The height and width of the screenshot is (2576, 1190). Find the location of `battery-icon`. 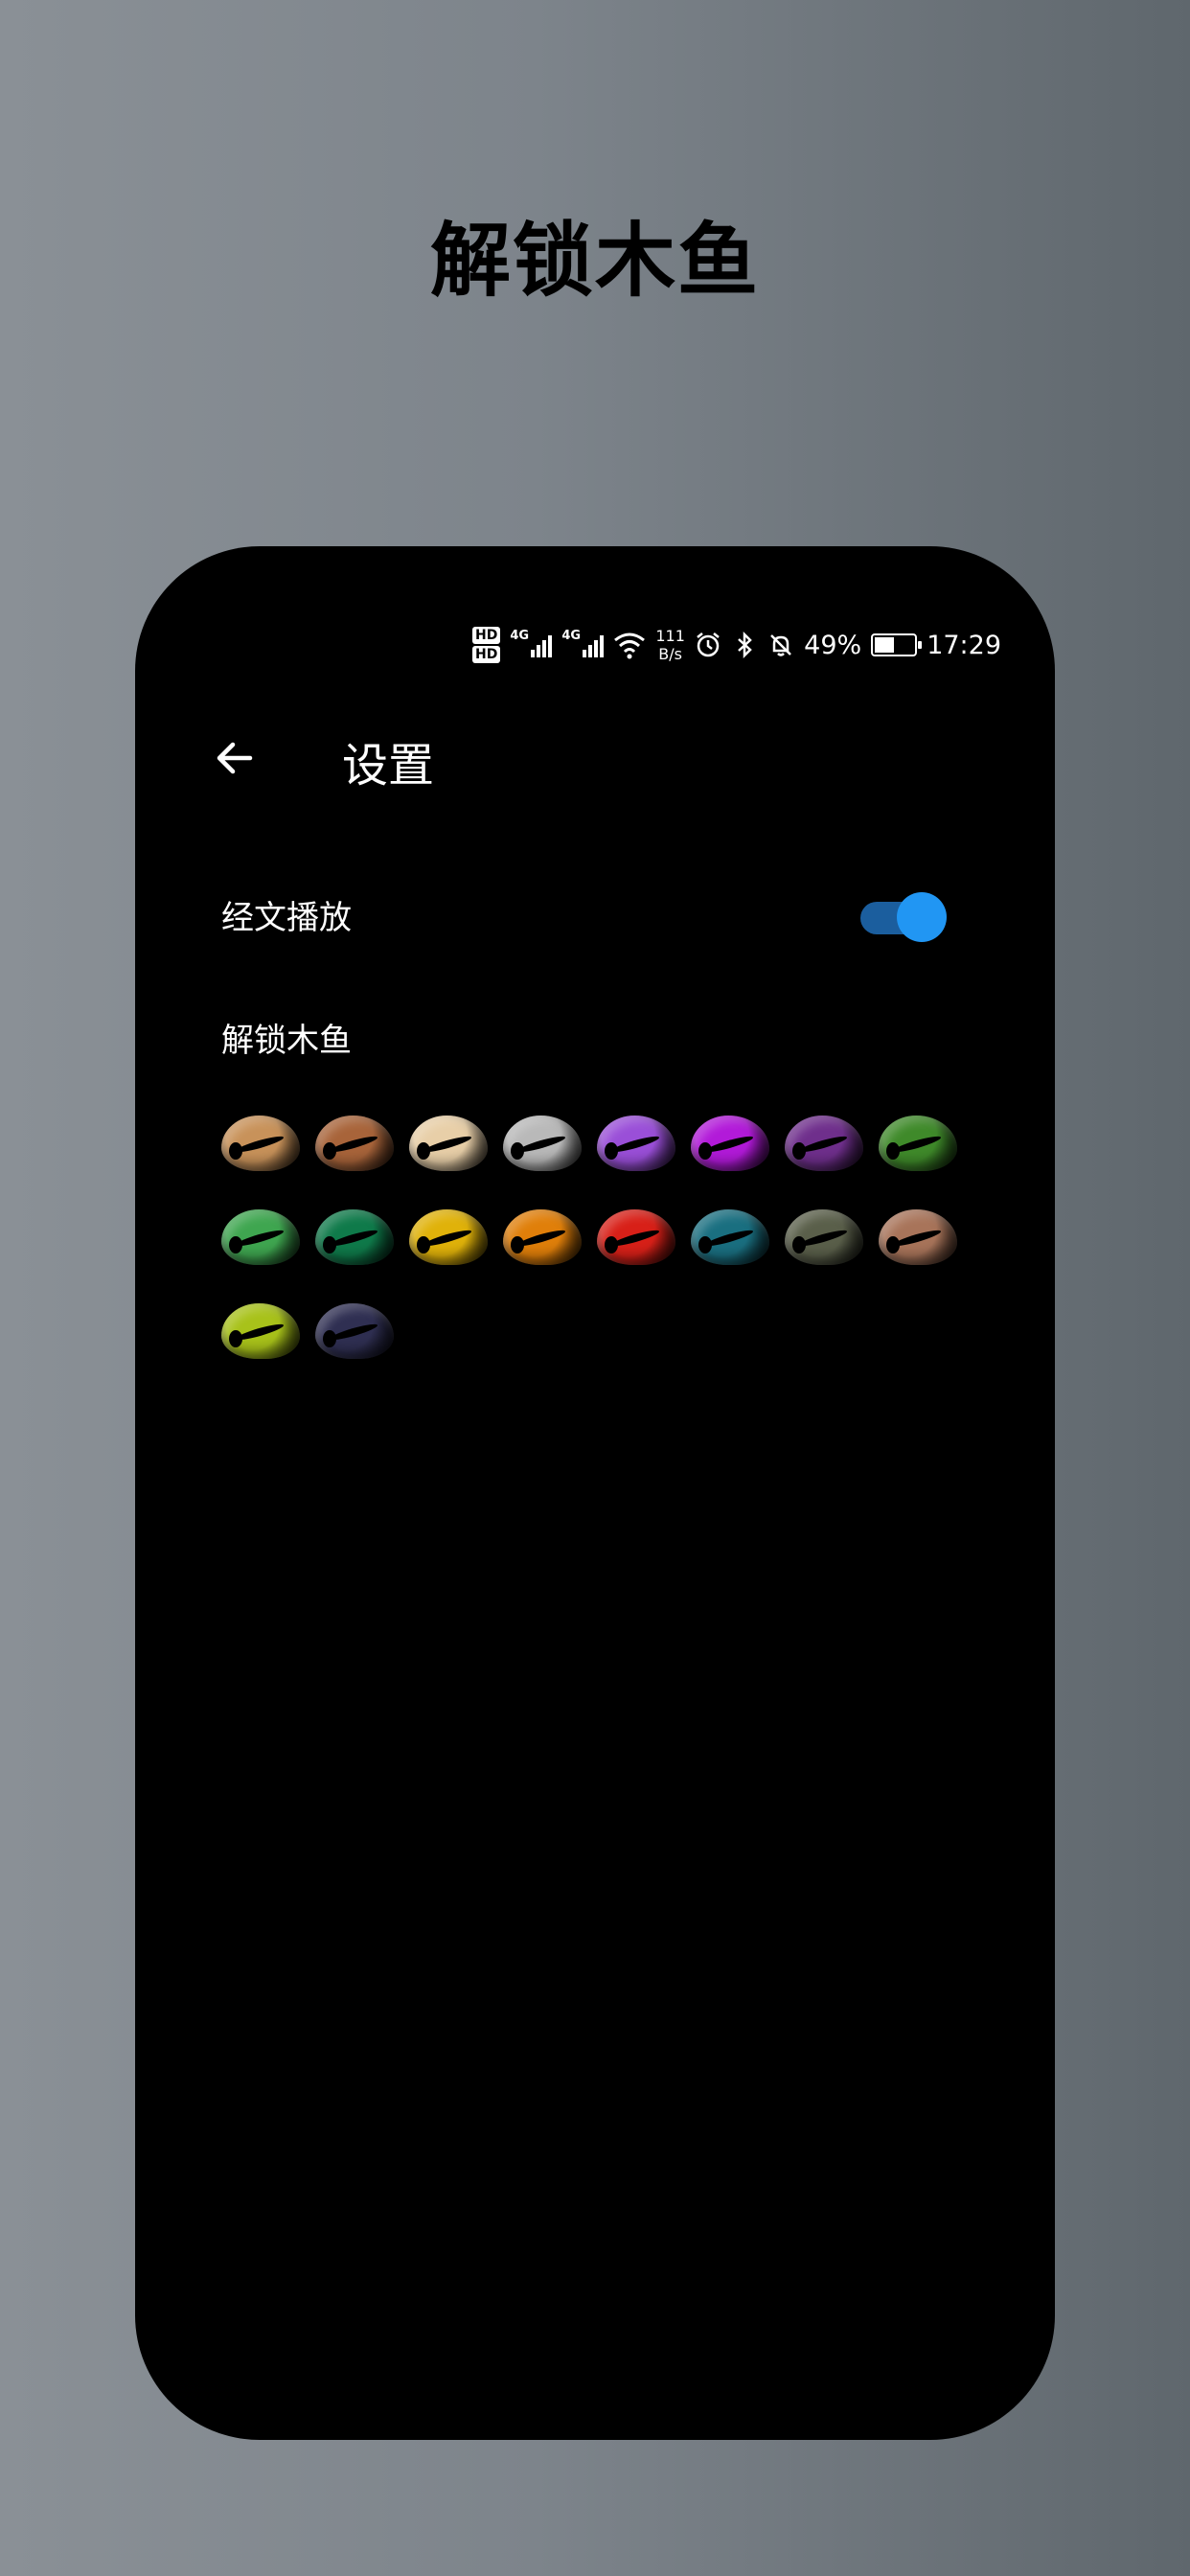

battery-icon is located at coordinates (897, 644).